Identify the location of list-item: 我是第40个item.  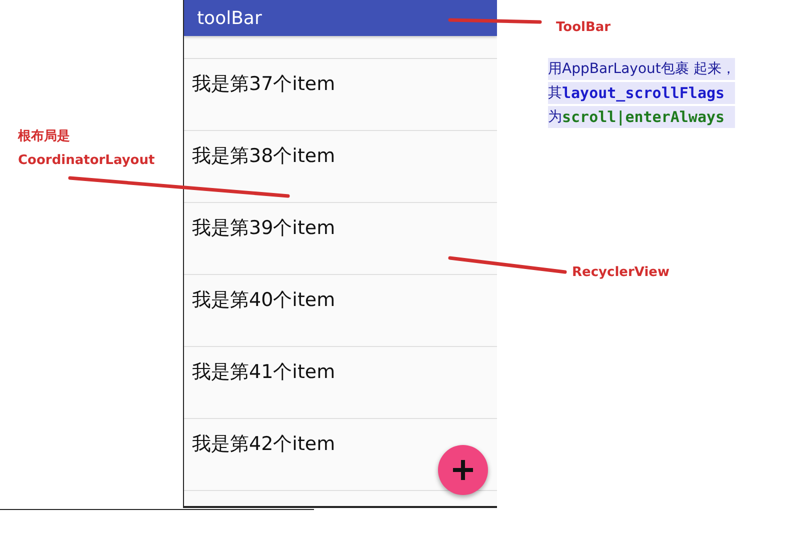
(340, 311).